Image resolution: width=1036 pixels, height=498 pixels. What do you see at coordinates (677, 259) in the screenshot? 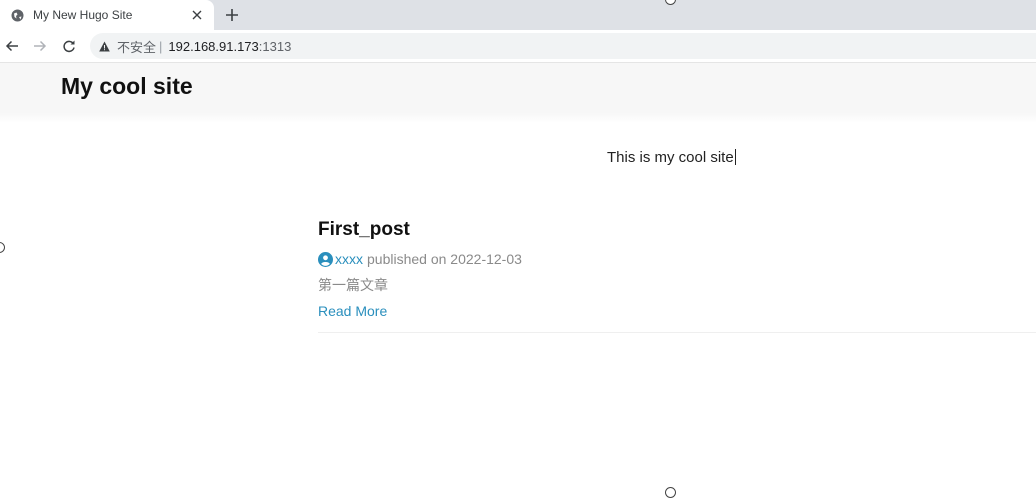
I see `post-meta: xxxx published on 2022-12-03` at bounding box center [677, 259].